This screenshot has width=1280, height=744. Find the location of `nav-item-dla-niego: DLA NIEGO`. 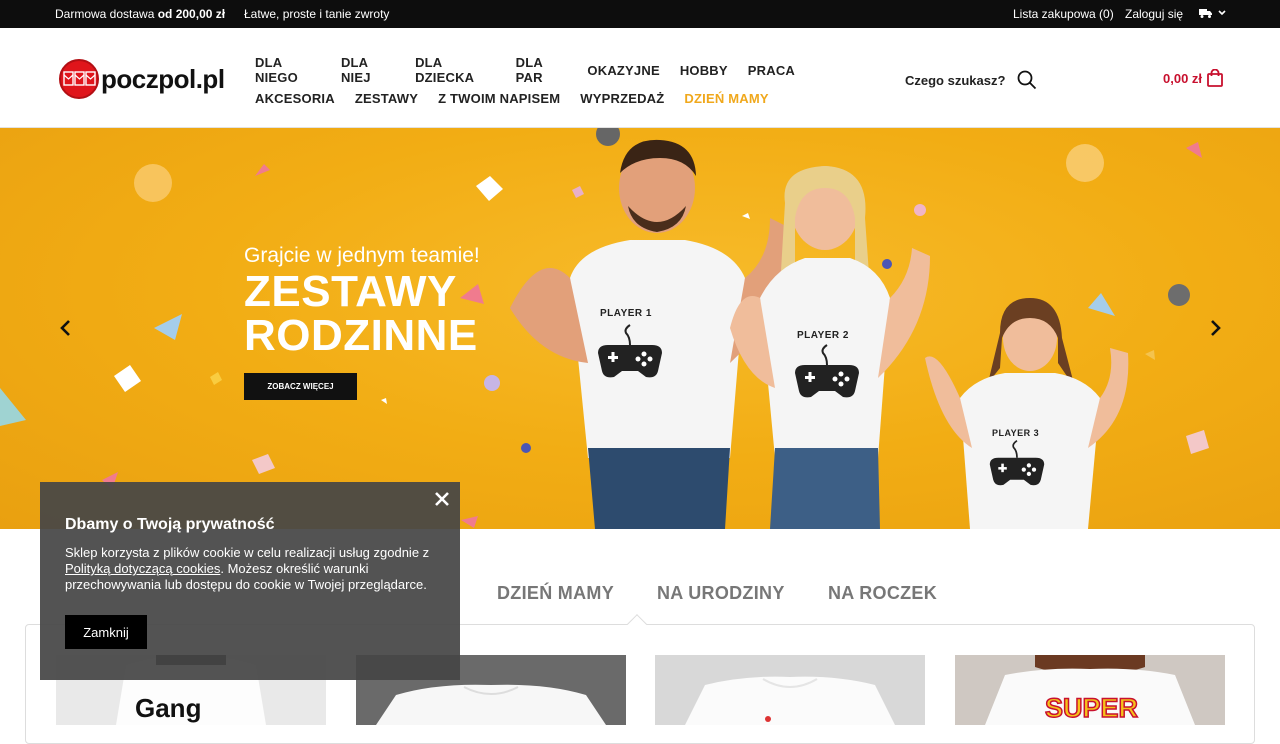

nav-item-dla-niego: DLA NIEGO is located at coordinates (288, 70).